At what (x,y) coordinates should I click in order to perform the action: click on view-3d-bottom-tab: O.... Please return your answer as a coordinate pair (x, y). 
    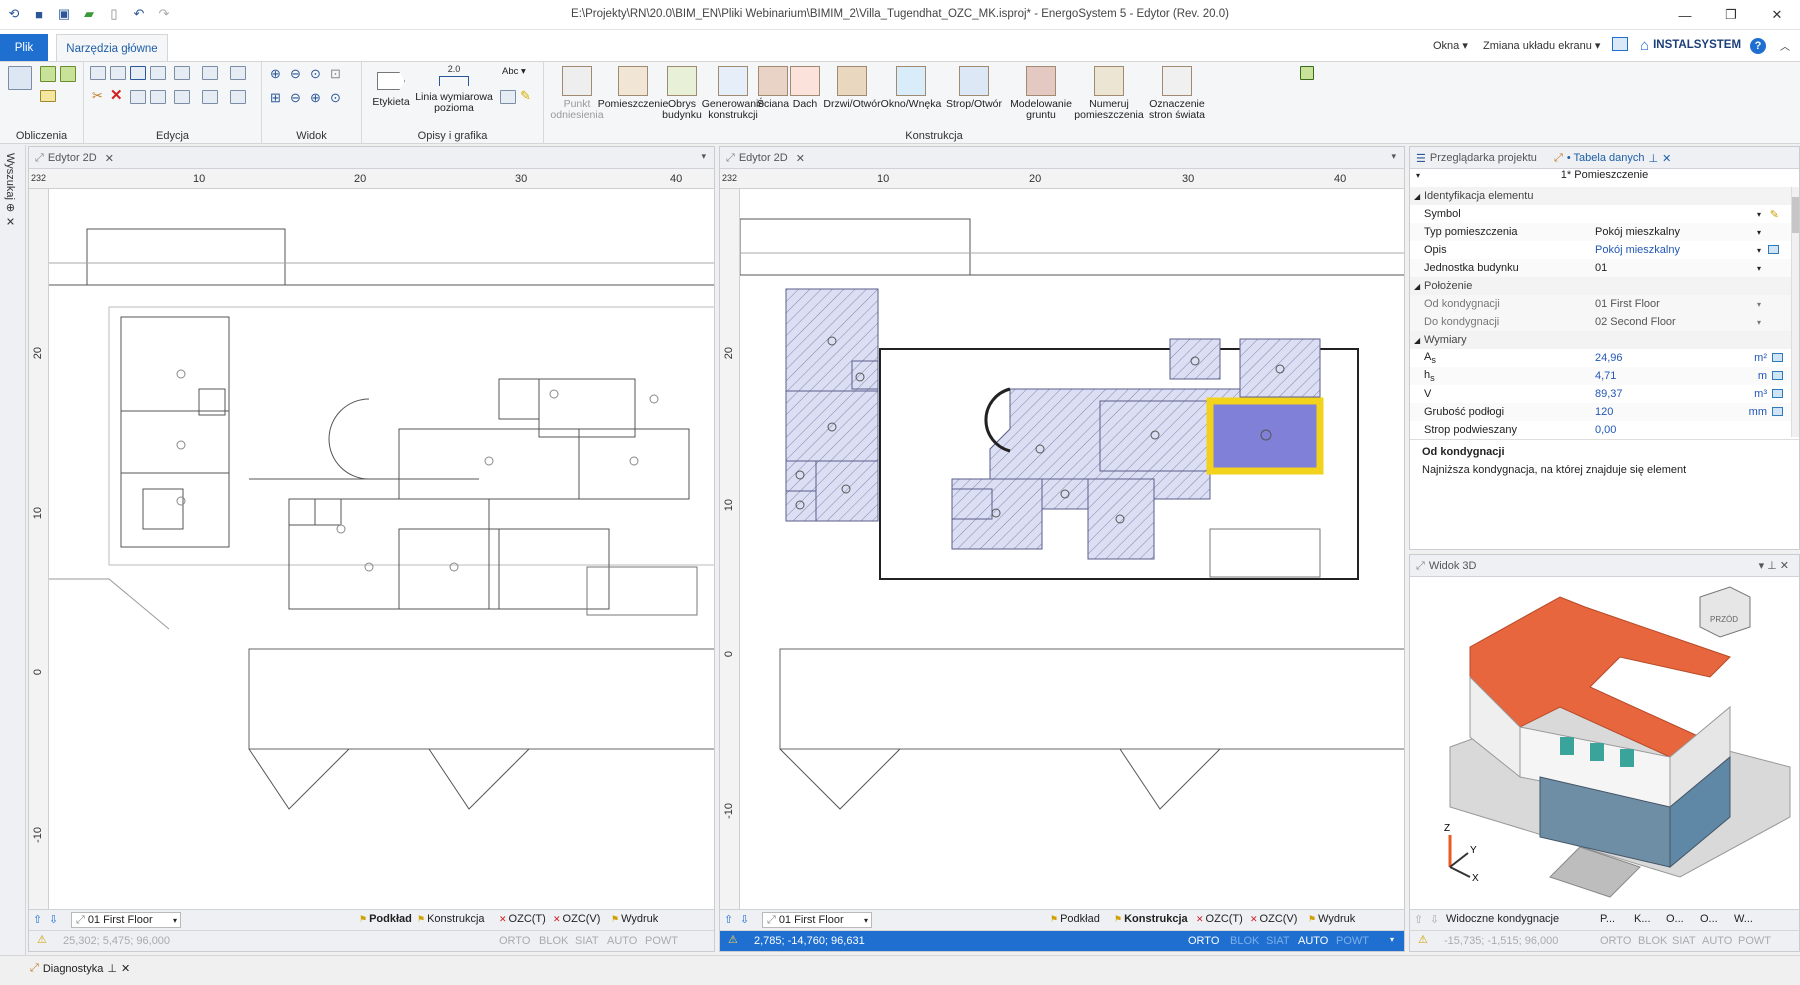
    Looking at the image, I should click on (1709, 919).